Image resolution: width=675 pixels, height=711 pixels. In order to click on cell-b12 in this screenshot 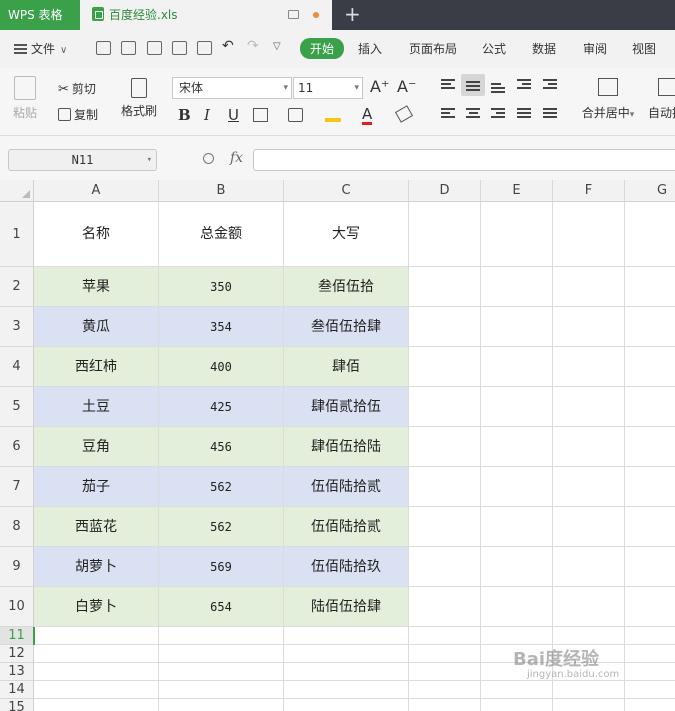, I will do `click(221, 654)`.